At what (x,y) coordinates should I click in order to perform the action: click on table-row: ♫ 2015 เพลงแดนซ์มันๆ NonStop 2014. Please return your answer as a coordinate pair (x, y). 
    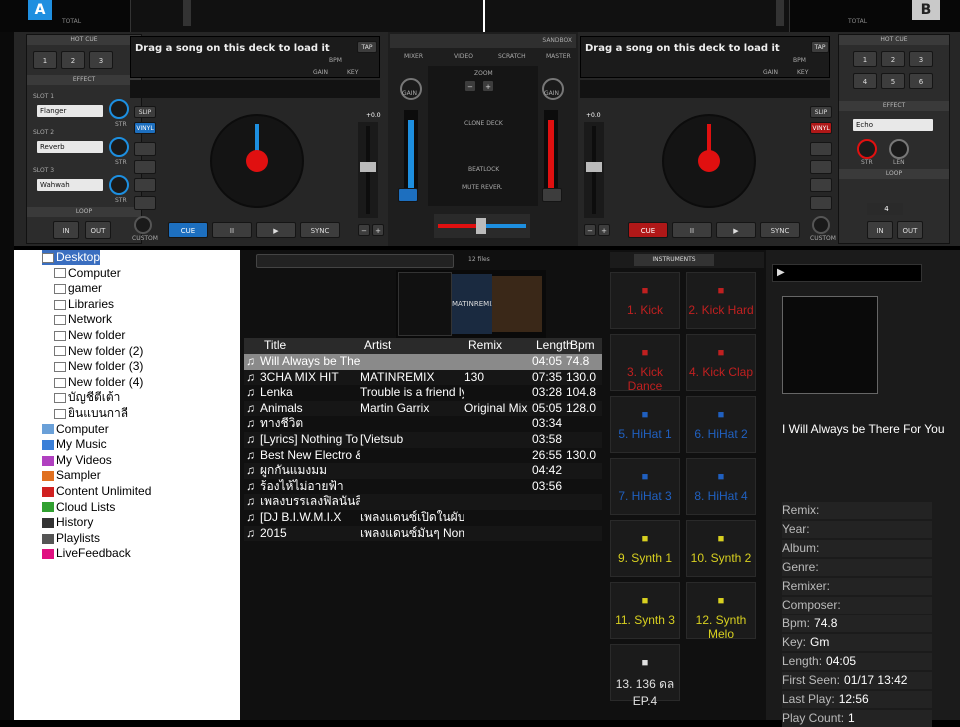
    Looking at the image, I should click on (423, 533).